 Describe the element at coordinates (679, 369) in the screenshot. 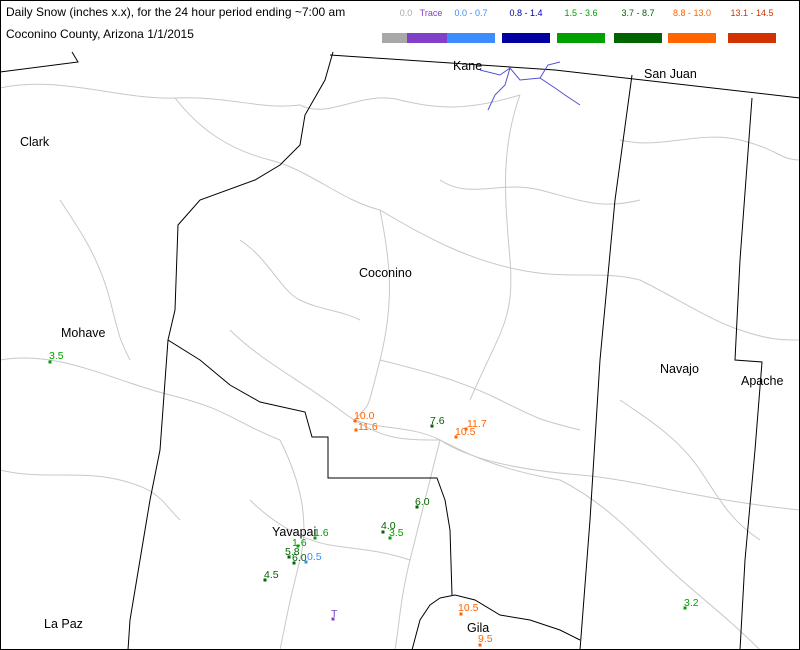

I see `county-label-navajo: Navajo` at that location.